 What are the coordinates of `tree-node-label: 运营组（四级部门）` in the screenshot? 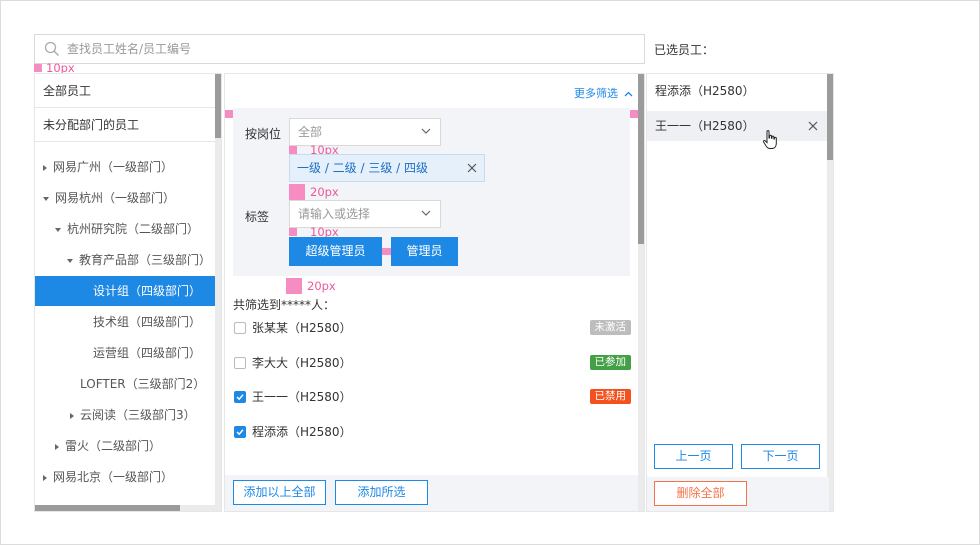 It's located at (147, 353).